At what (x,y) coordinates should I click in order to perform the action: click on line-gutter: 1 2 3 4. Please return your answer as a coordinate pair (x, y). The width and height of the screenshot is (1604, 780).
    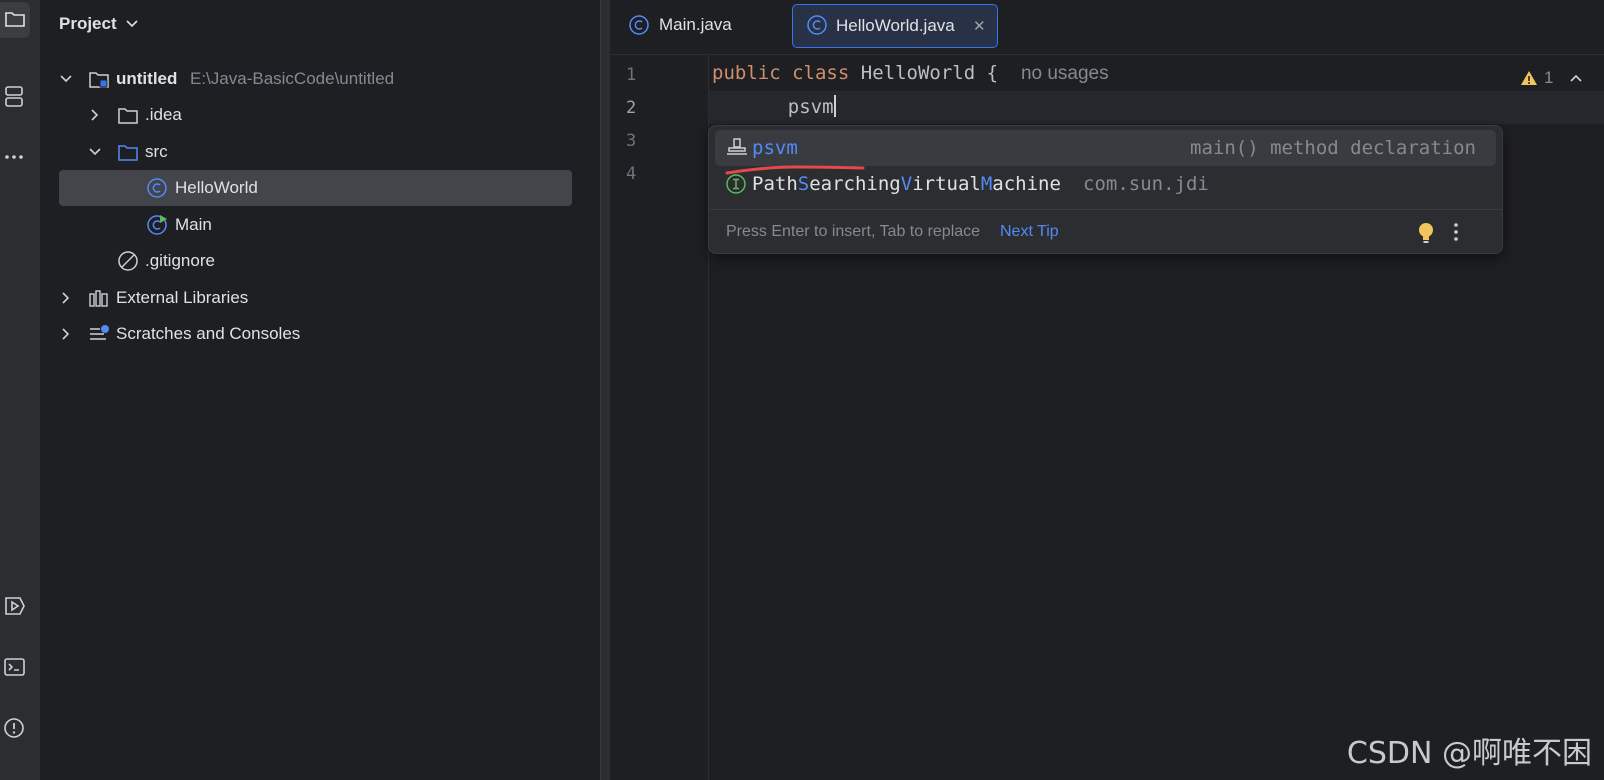
    Looking at the image, I should click on (659, 417).